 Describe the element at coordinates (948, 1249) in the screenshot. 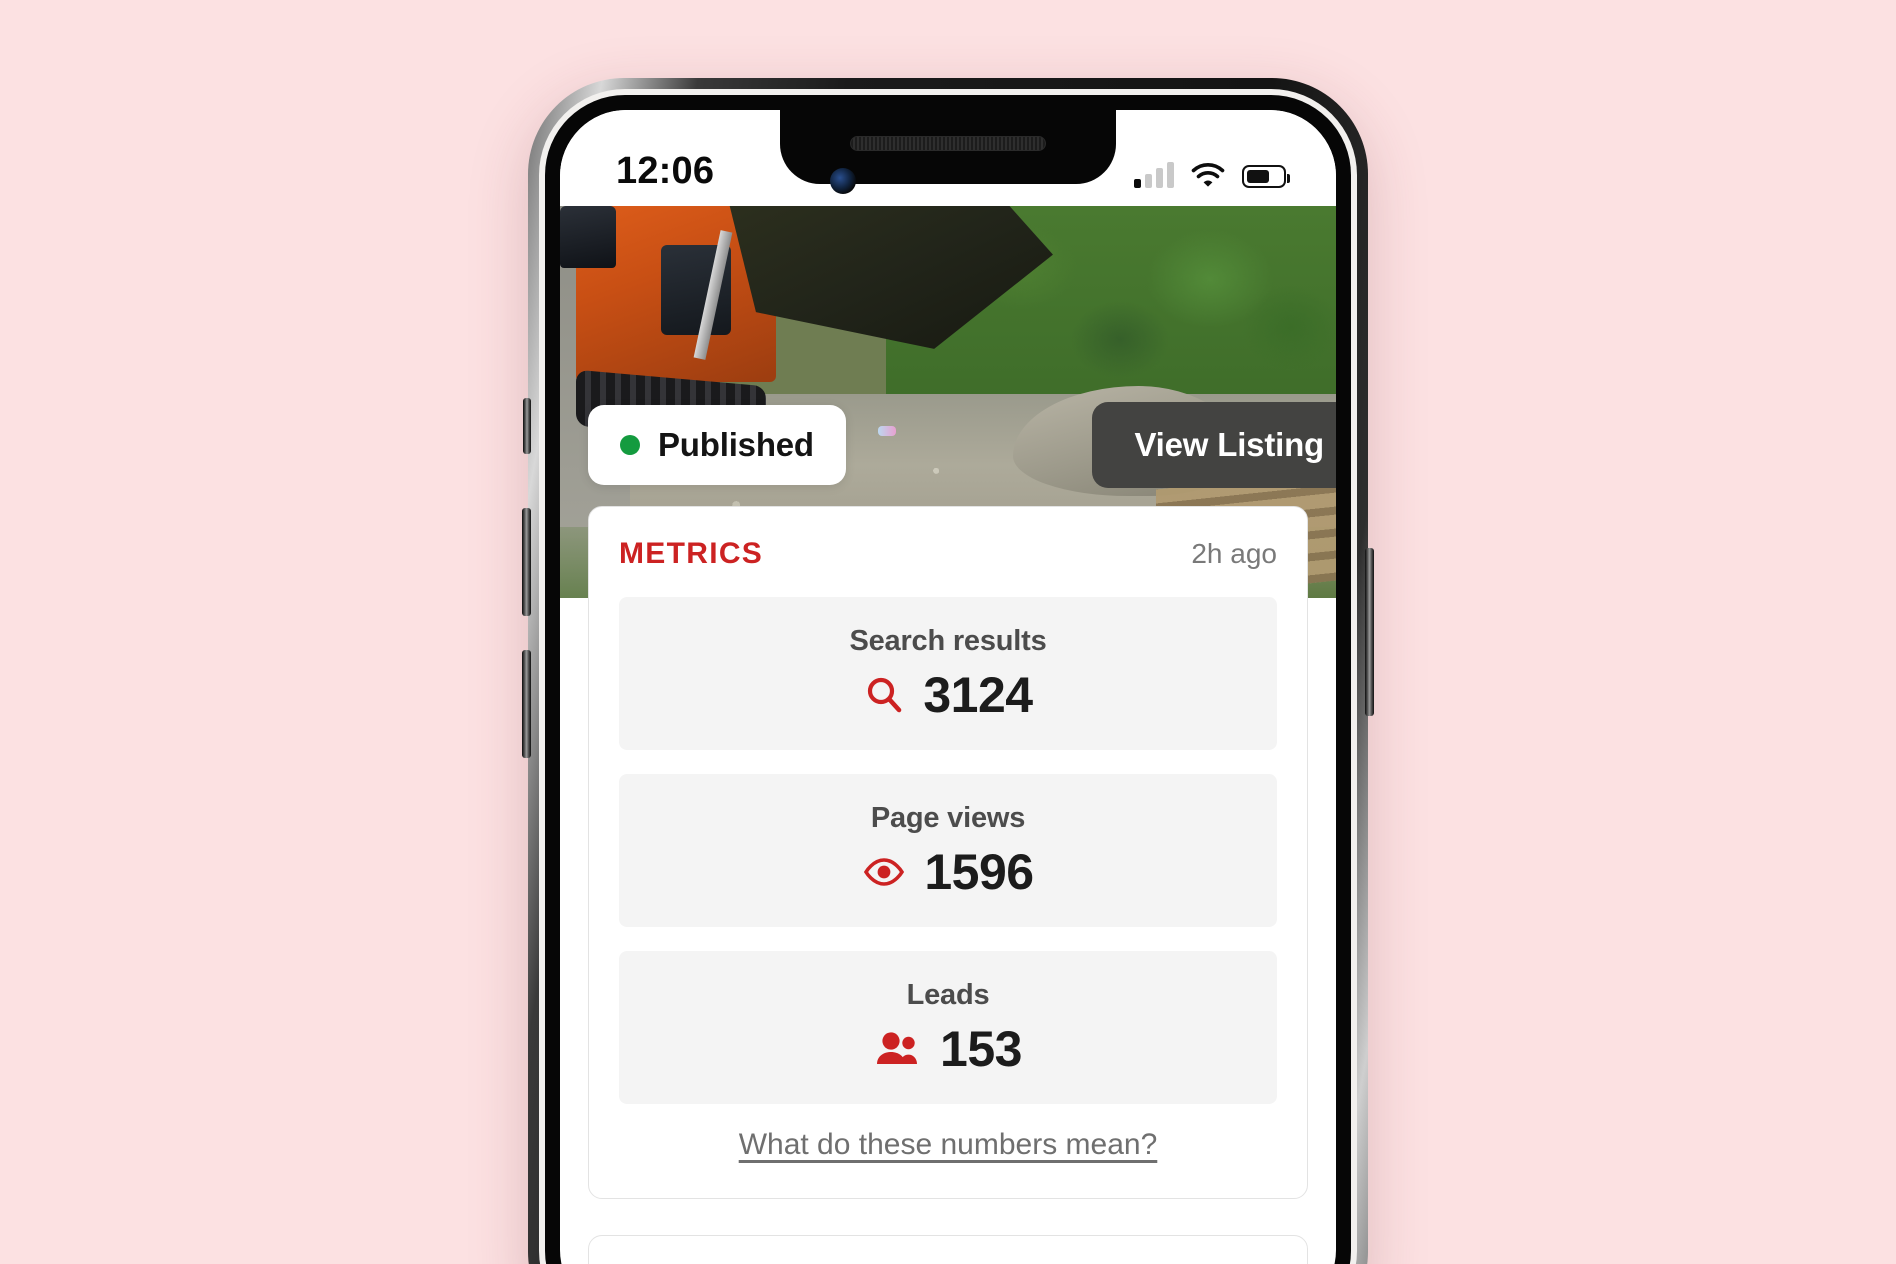

I see `next-card-placeholder` at that location.